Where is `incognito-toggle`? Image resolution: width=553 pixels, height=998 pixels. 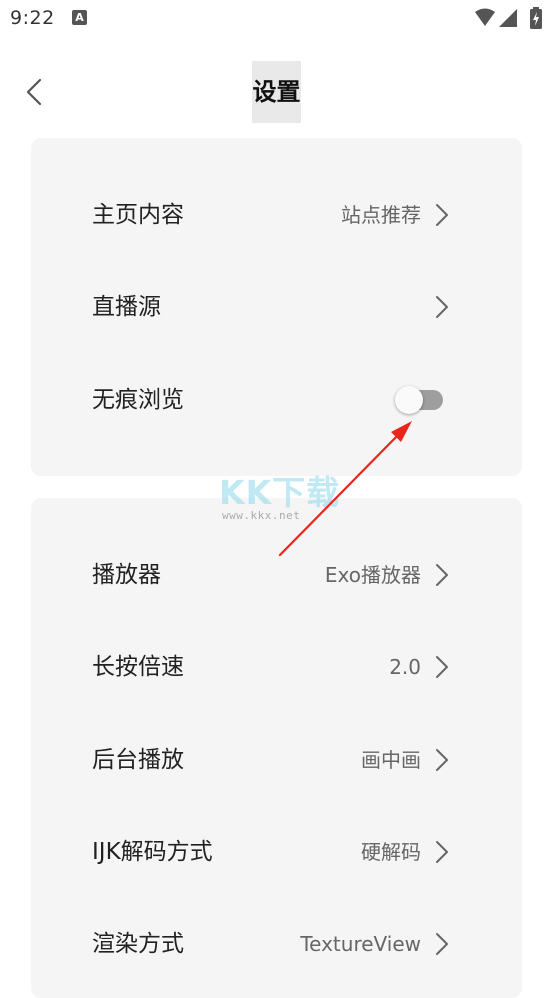
incognito-toggle is located at coordinates (420, 400).